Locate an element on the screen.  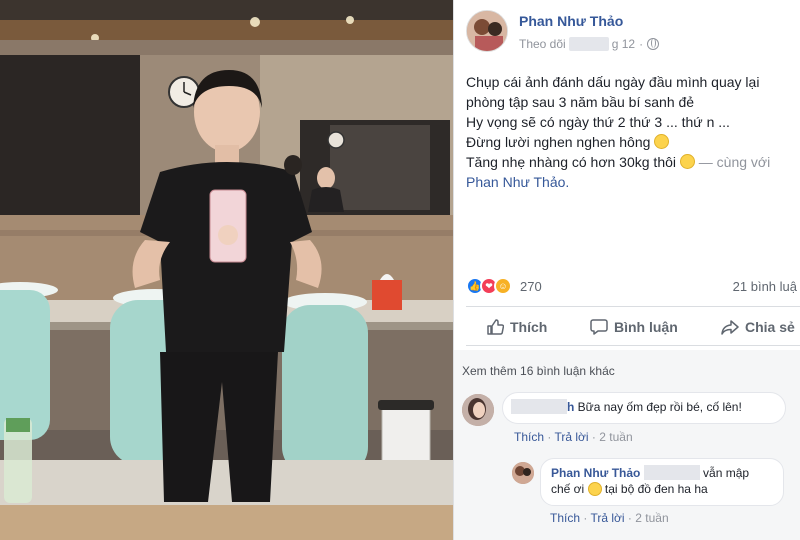
post-date: g 12 is located at coordinates (623, 44).